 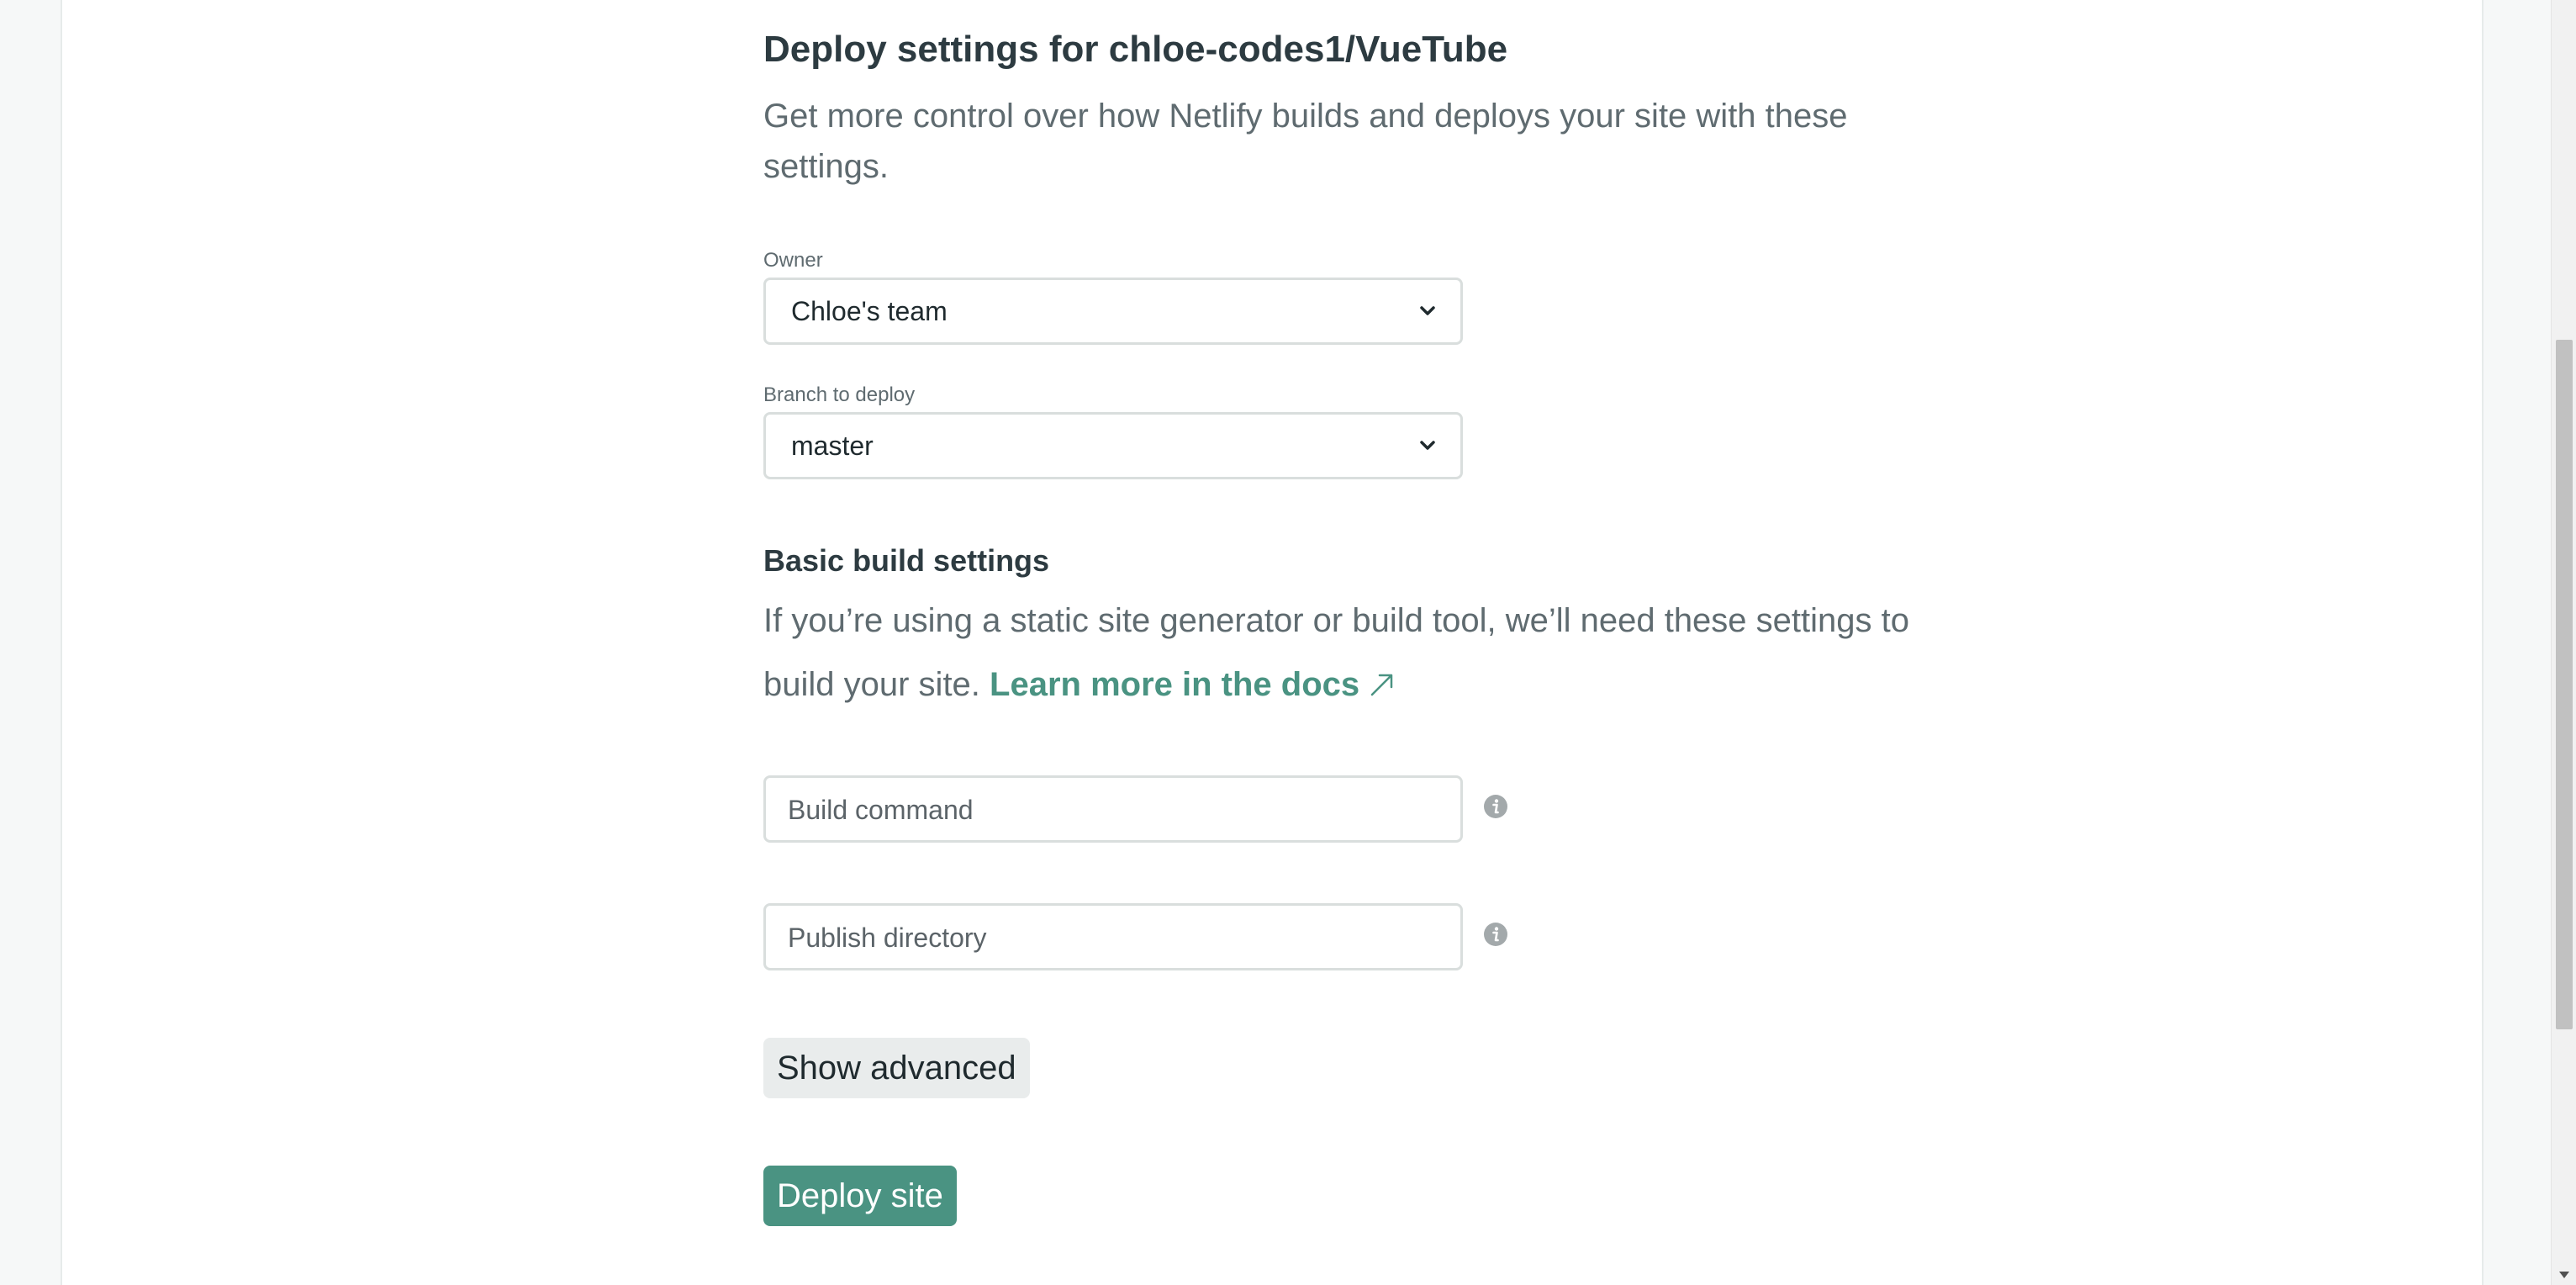 I want to click on branch-label: Branch to deploy, so click(x=839, y=394).